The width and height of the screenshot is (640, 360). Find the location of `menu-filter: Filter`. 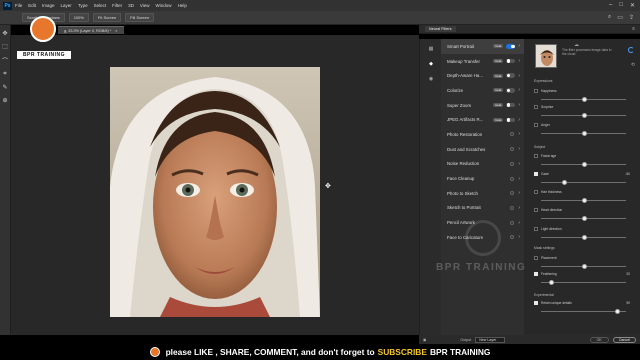

menu-filter: Filter is located at coordinates (117, 5).